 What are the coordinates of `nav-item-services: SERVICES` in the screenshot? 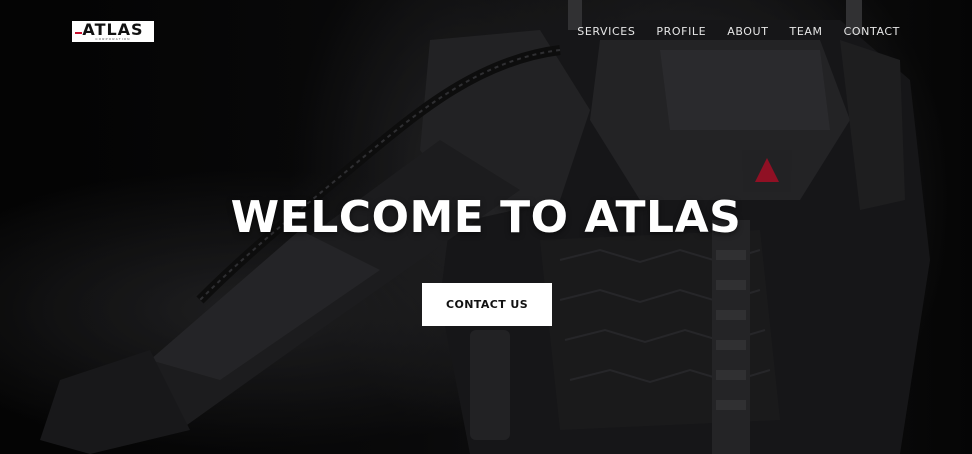 It's located at (606, 31).